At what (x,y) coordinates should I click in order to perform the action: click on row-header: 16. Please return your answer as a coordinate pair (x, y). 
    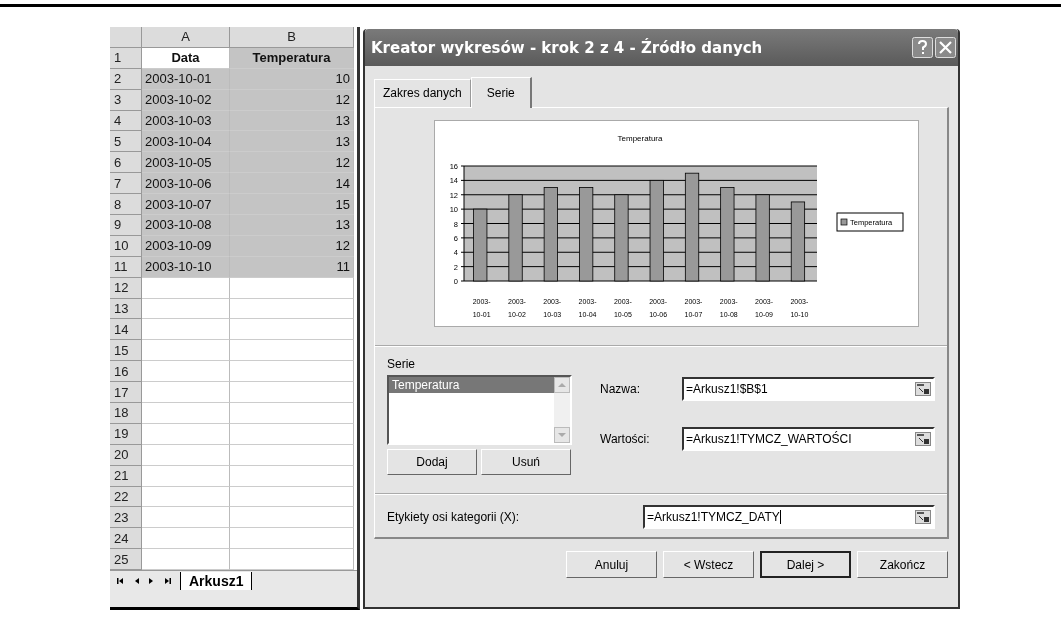
    Looking at the image, I should click on (126, 372).